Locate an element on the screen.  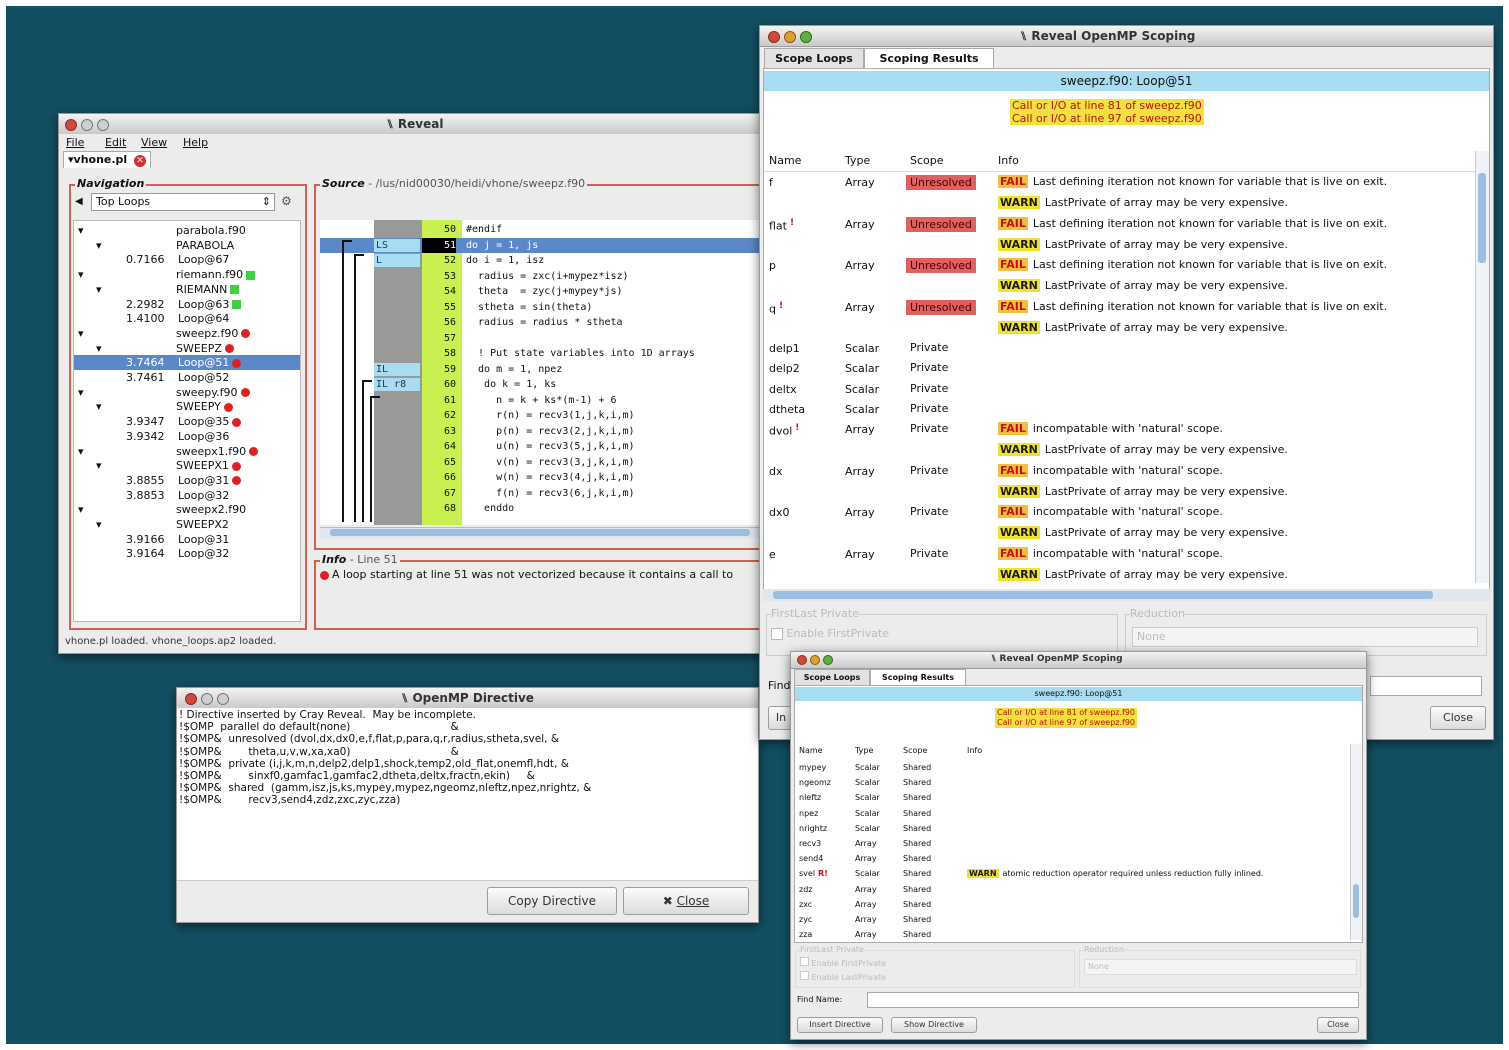
nav-tree-item: 3.9347 Loop@35 is located at coordinates (187, 421).